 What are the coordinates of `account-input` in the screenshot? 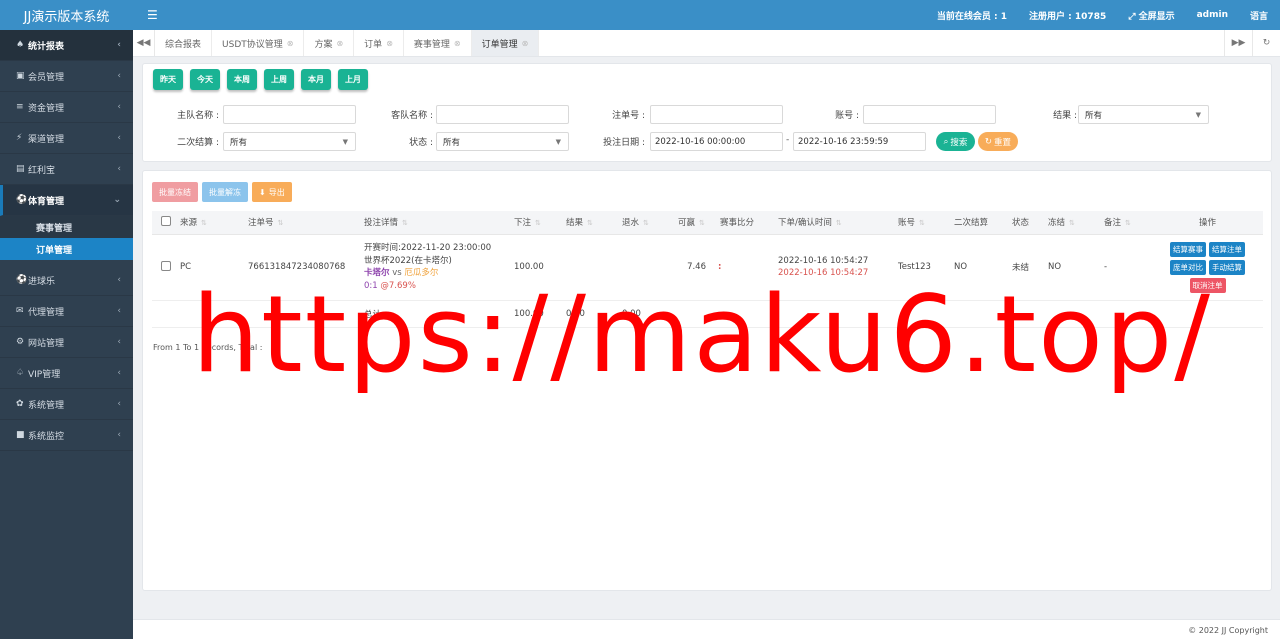 It's located at (929, 114).